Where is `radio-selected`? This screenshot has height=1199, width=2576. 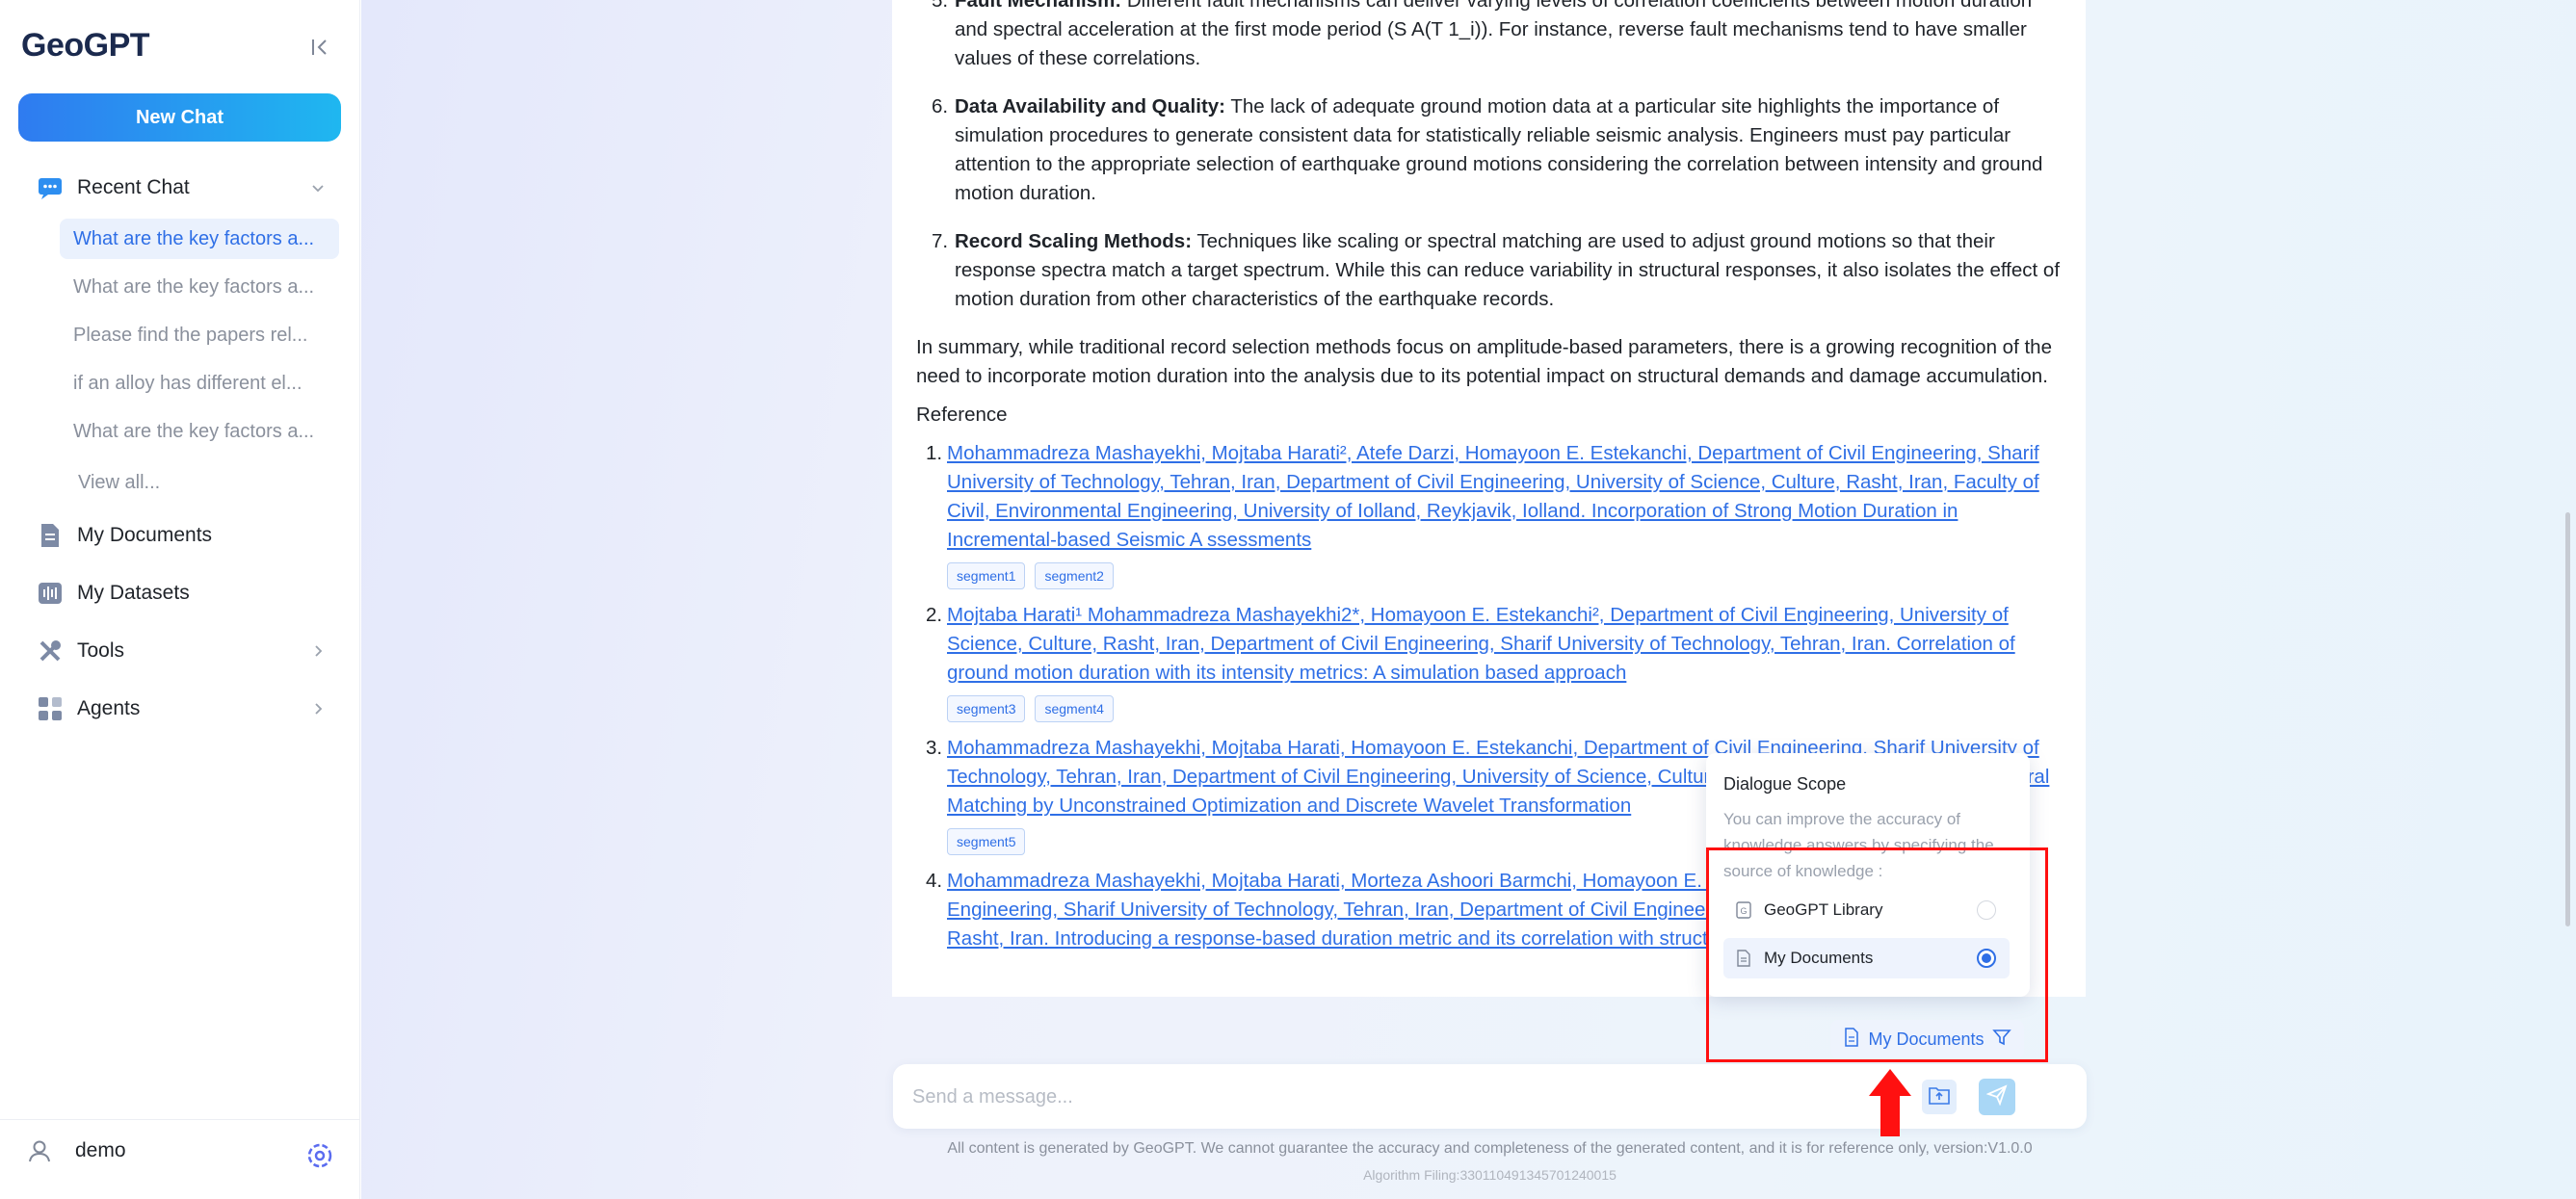 radio-selected is located at coordinates (1987, 958).